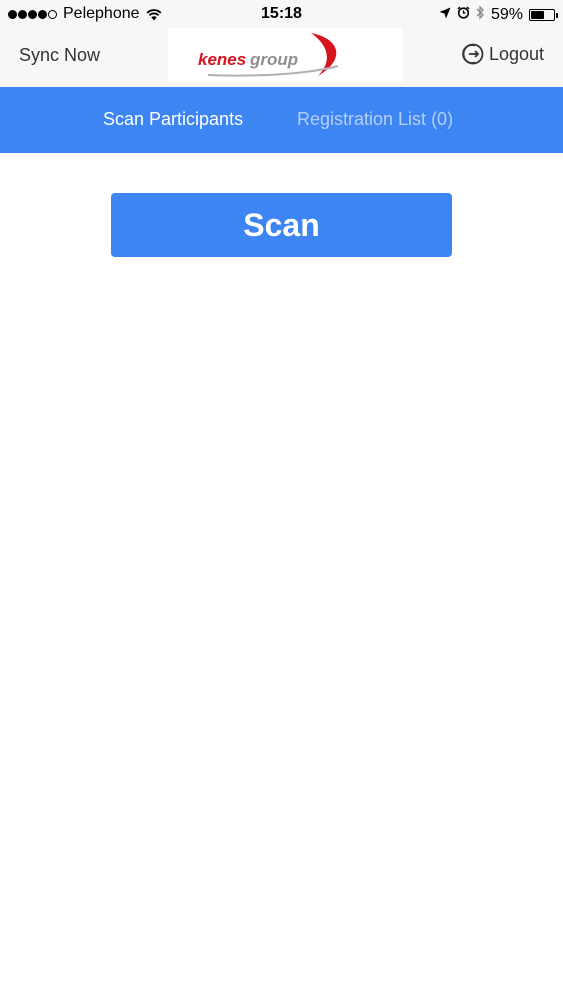 This screenshot has width=563, height=1000. I want to click on tab-scan-participants-label: Scan Participants, so click(173, 119).